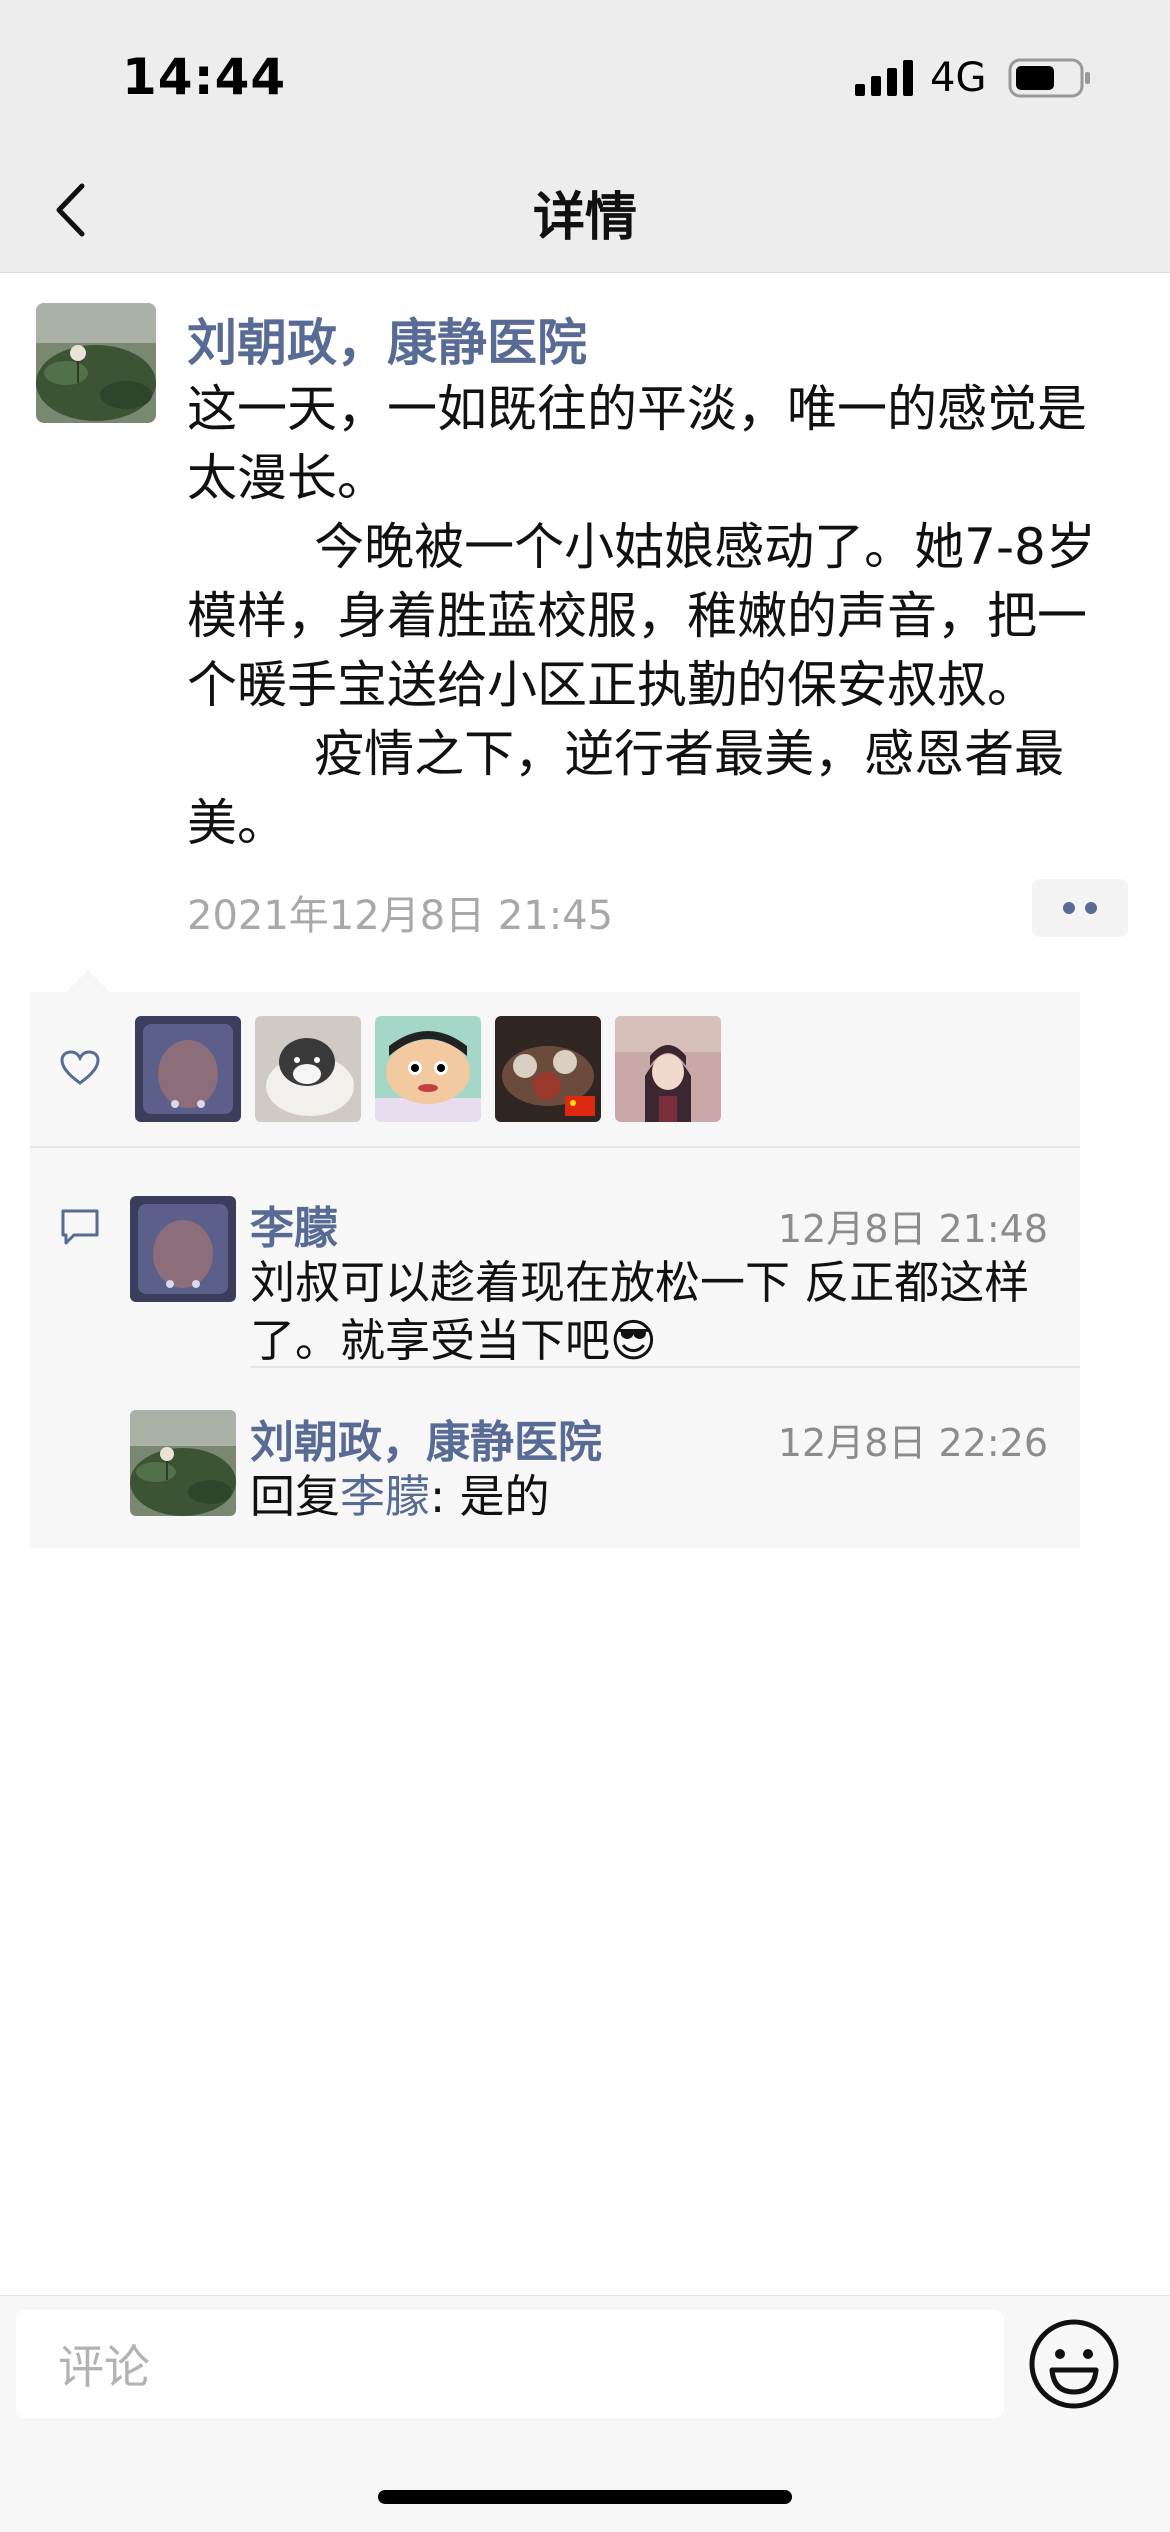  What do you see at coordinates (510, 2364) in the screenshot?
I see `comment-input: 评论` at bounding box center [510, 2364].